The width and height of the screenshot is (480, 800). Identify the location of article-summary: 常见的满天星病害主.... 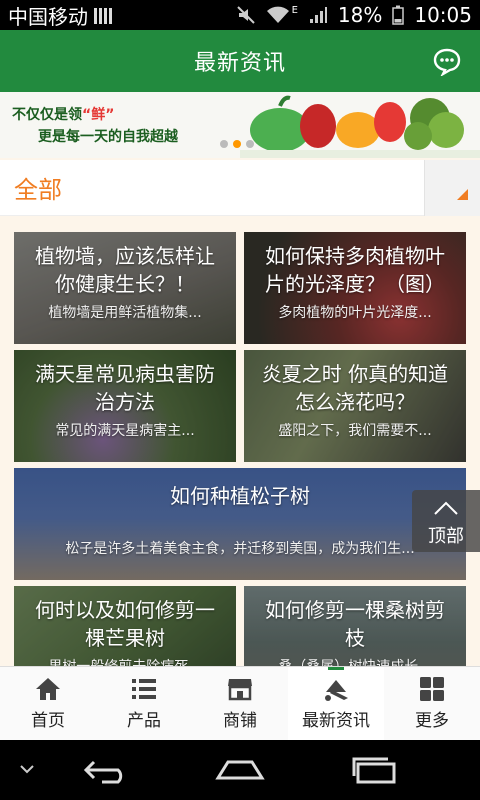
(125, 431).